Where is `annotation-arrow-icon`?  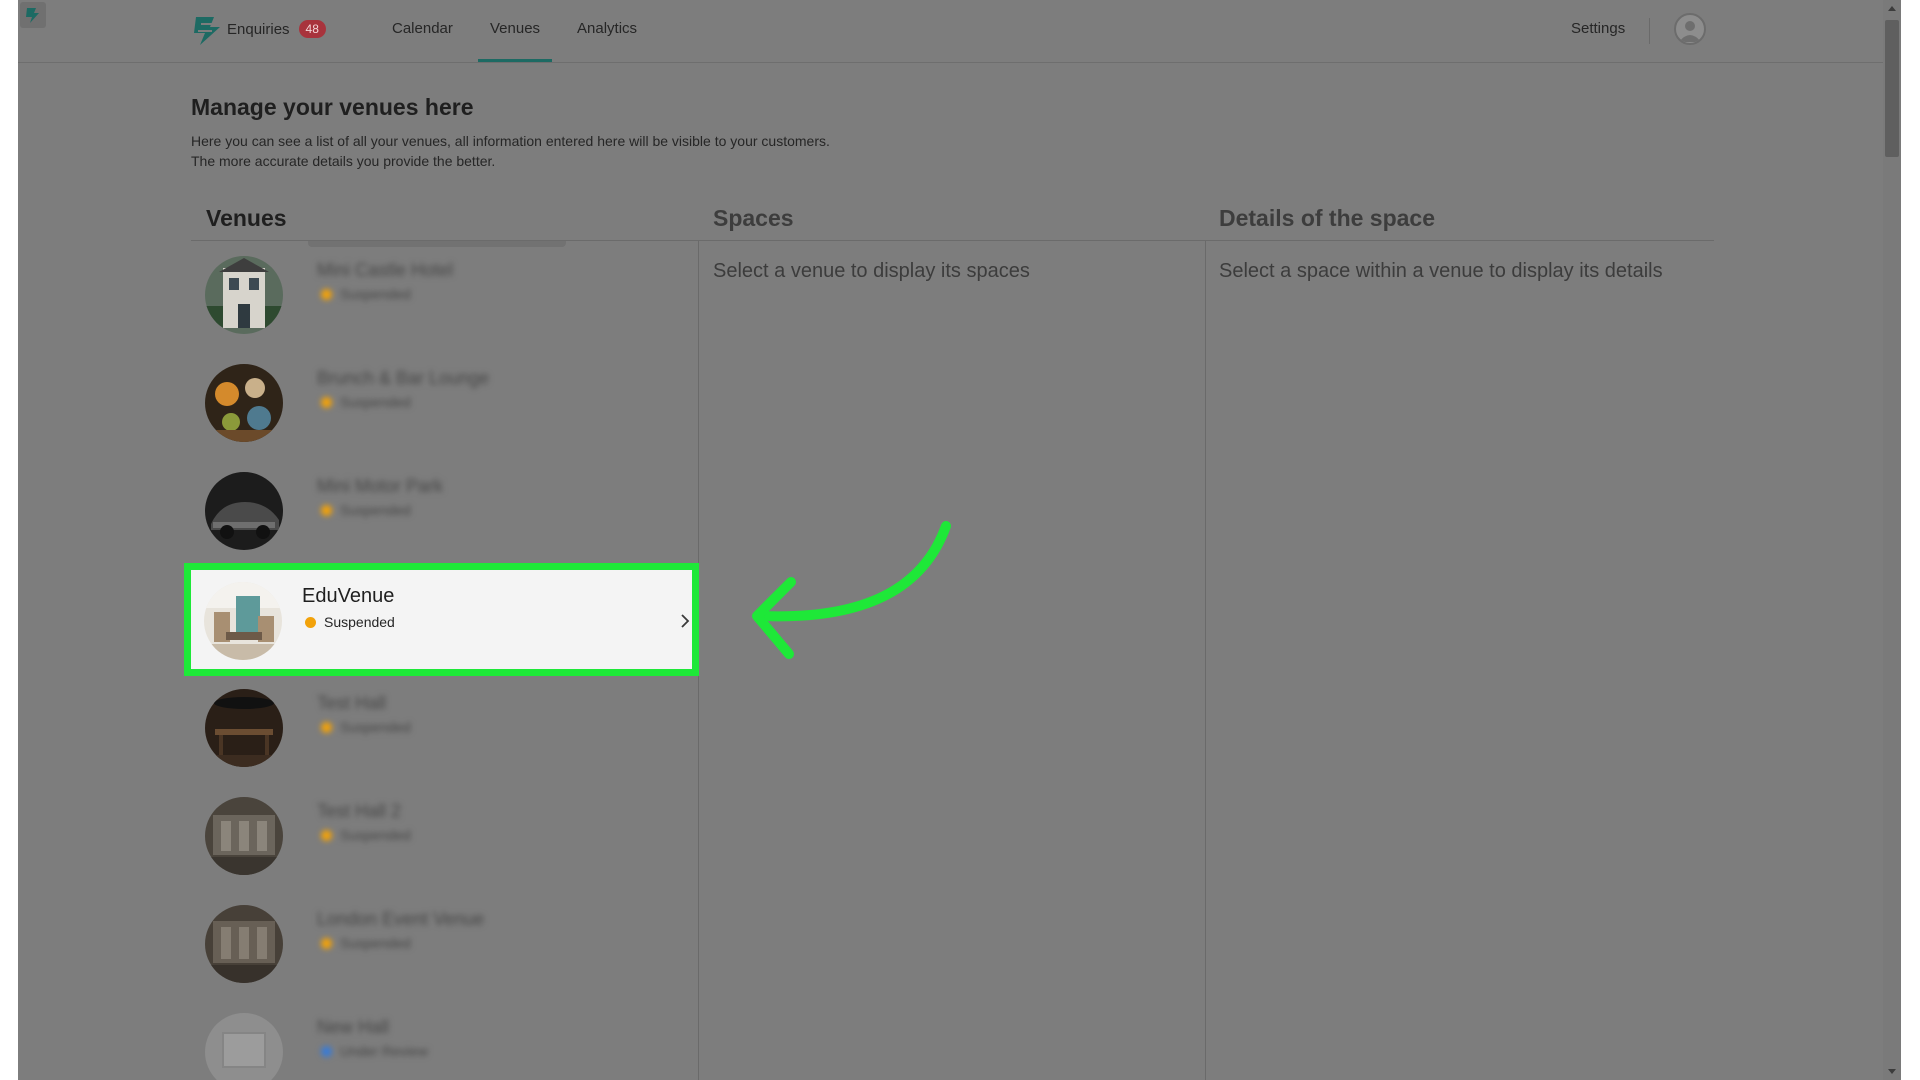
annotation-arrow-icon is located at coordinates (851, 590).